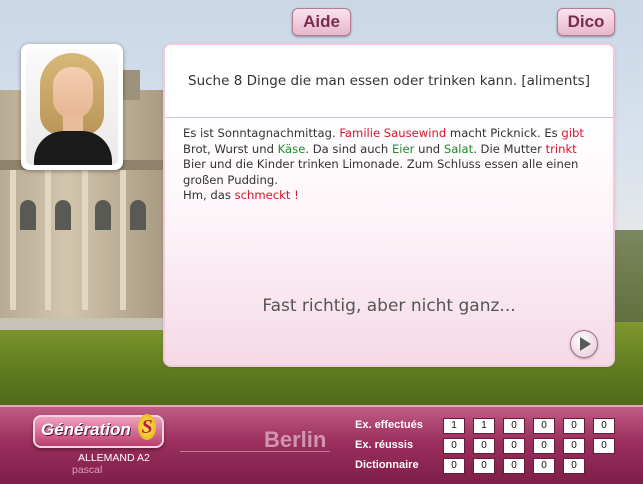  What do you see at coordinates (87, 470) in the screenshot?
I see `user-name: pascal` at bounding box center [87, 470].